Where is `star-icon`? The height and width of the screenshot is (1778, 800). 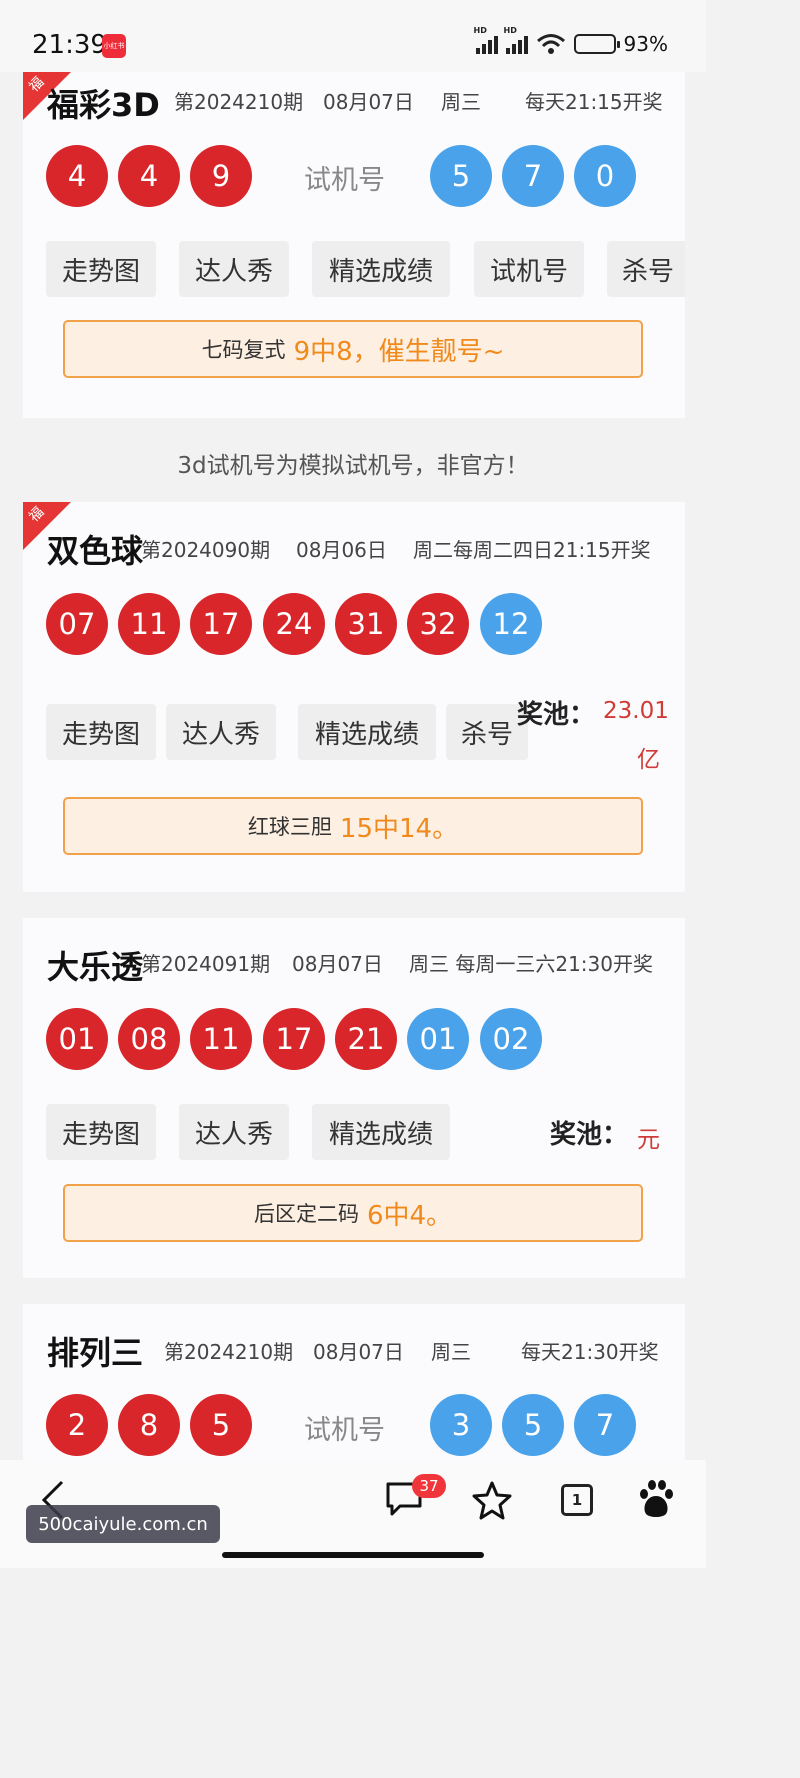 star-icon is located at coordinates (492, 1500).